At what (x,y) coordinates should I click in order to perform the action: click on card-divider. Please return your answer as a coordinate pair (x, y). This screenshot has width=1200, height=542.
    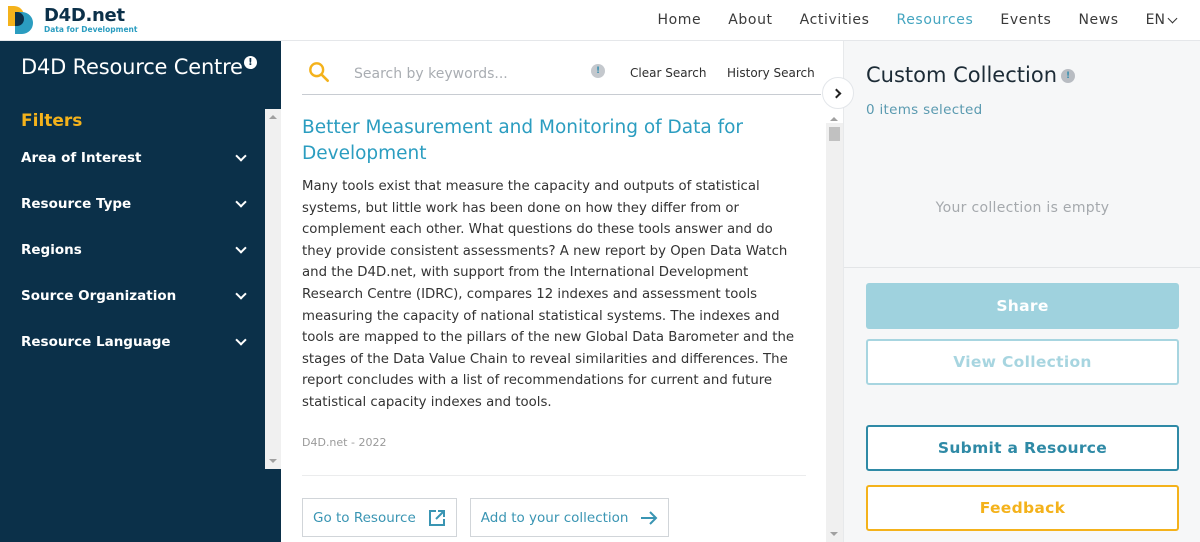
    Looking at the image, I should click on (554, 475).